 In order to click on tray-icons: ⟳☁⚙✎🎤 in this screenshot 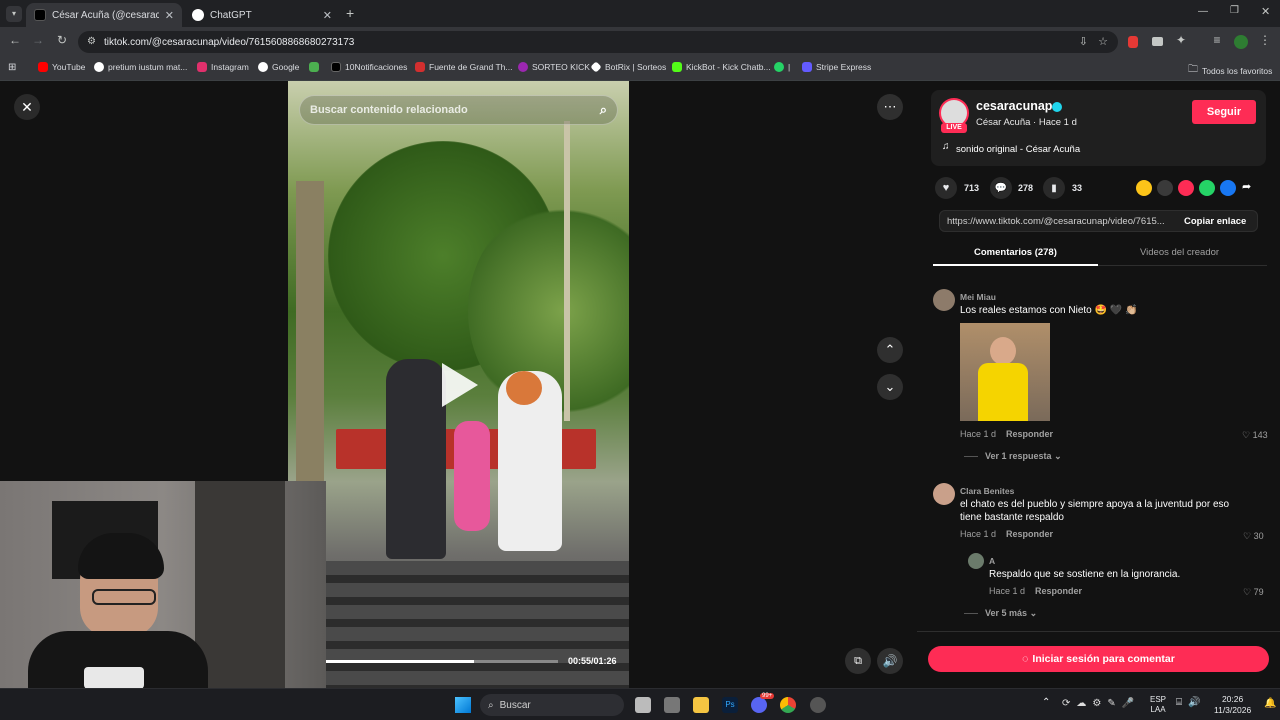, I will do `click(1101, 703)`.